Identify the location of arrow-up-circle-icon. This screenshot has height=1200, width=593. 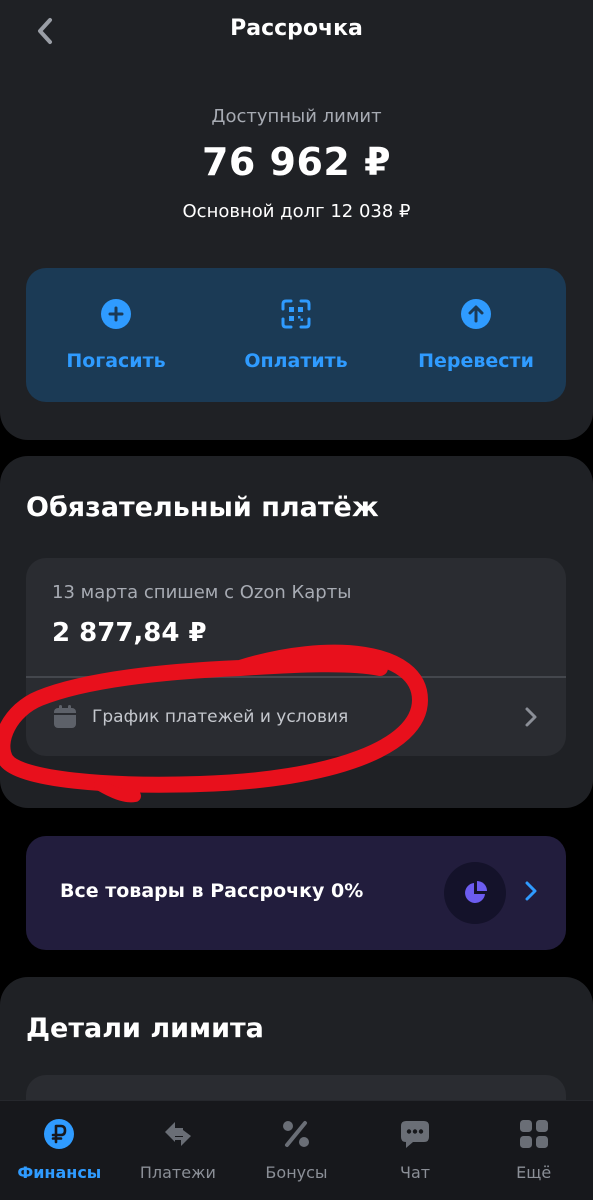
(476, 314).